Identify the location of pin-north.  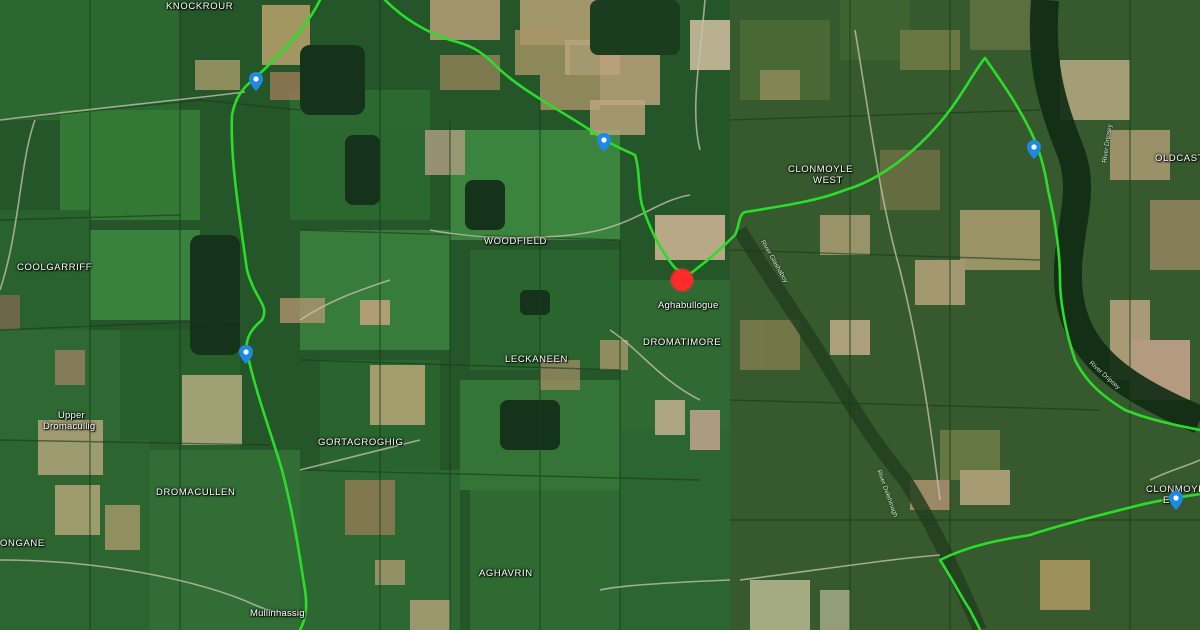
(604, 142).